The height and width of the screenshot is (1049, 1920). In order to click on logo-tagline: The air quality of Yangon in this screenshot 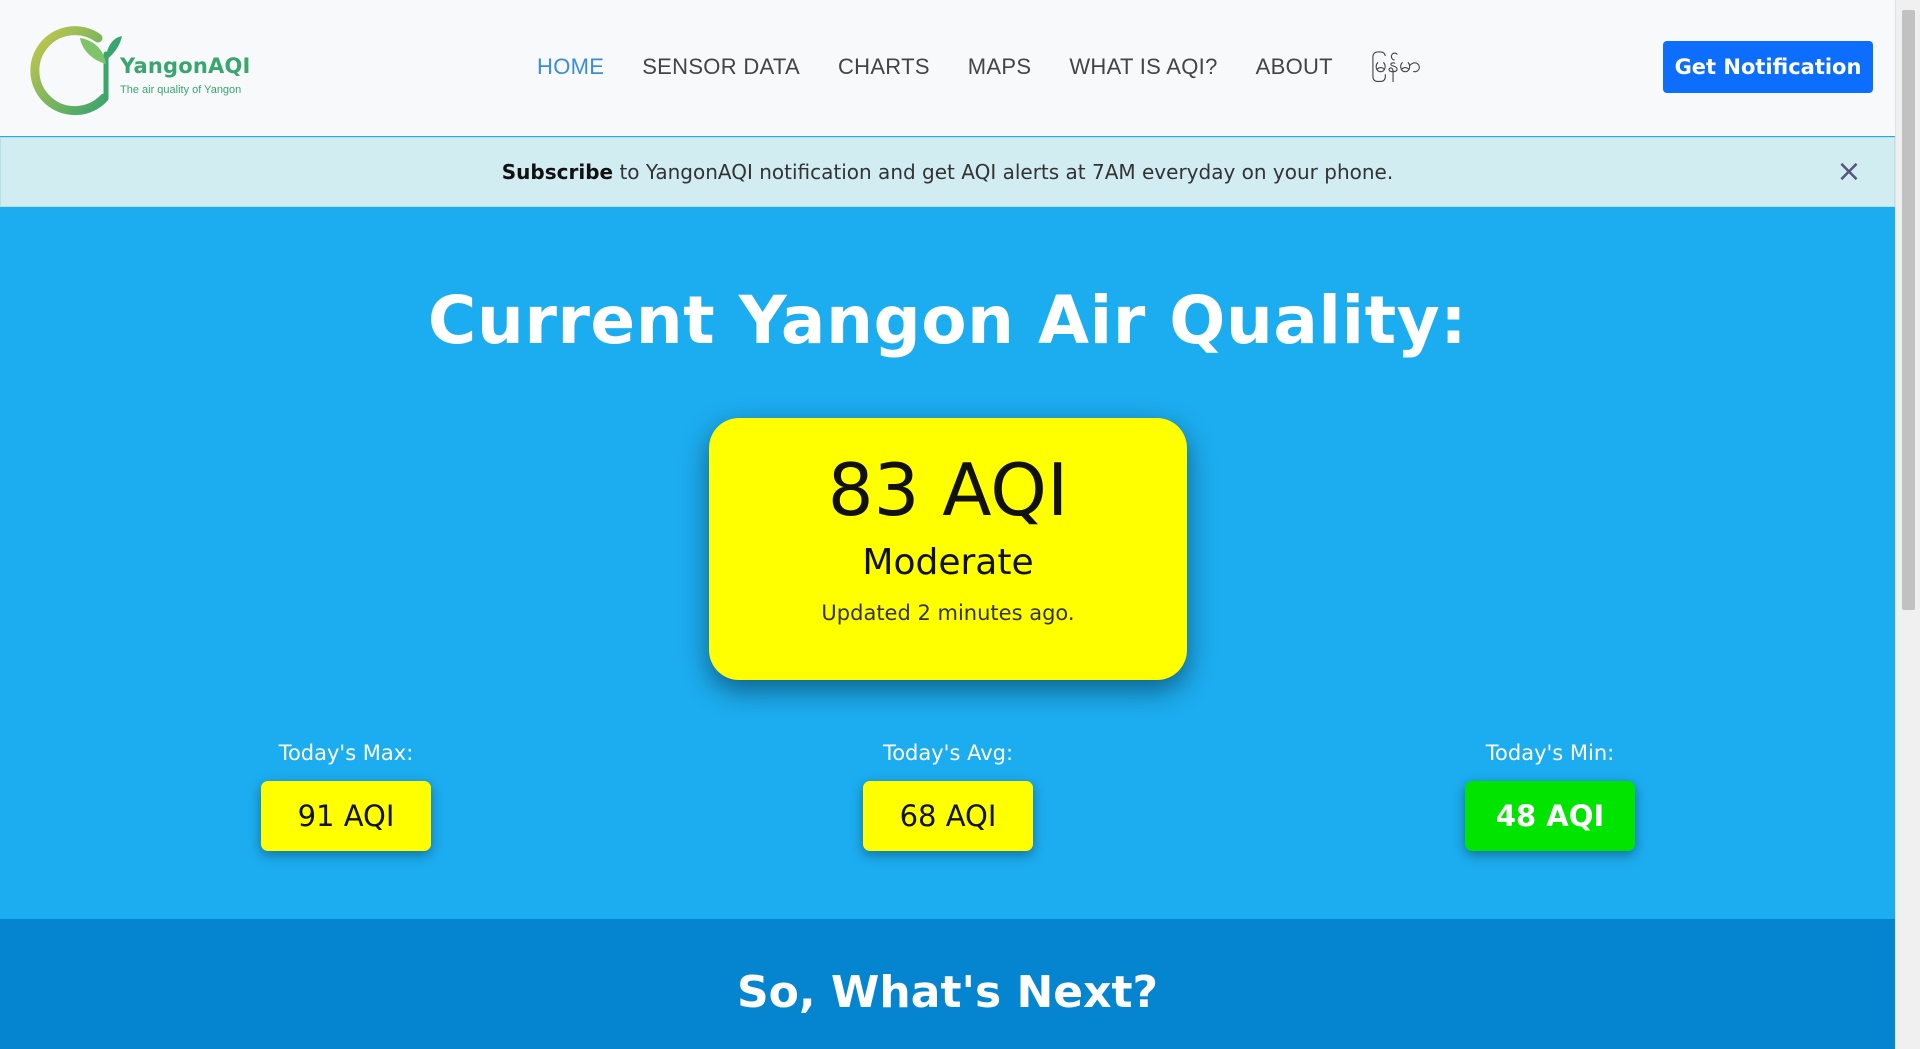, I will do `click(181, 90)`.